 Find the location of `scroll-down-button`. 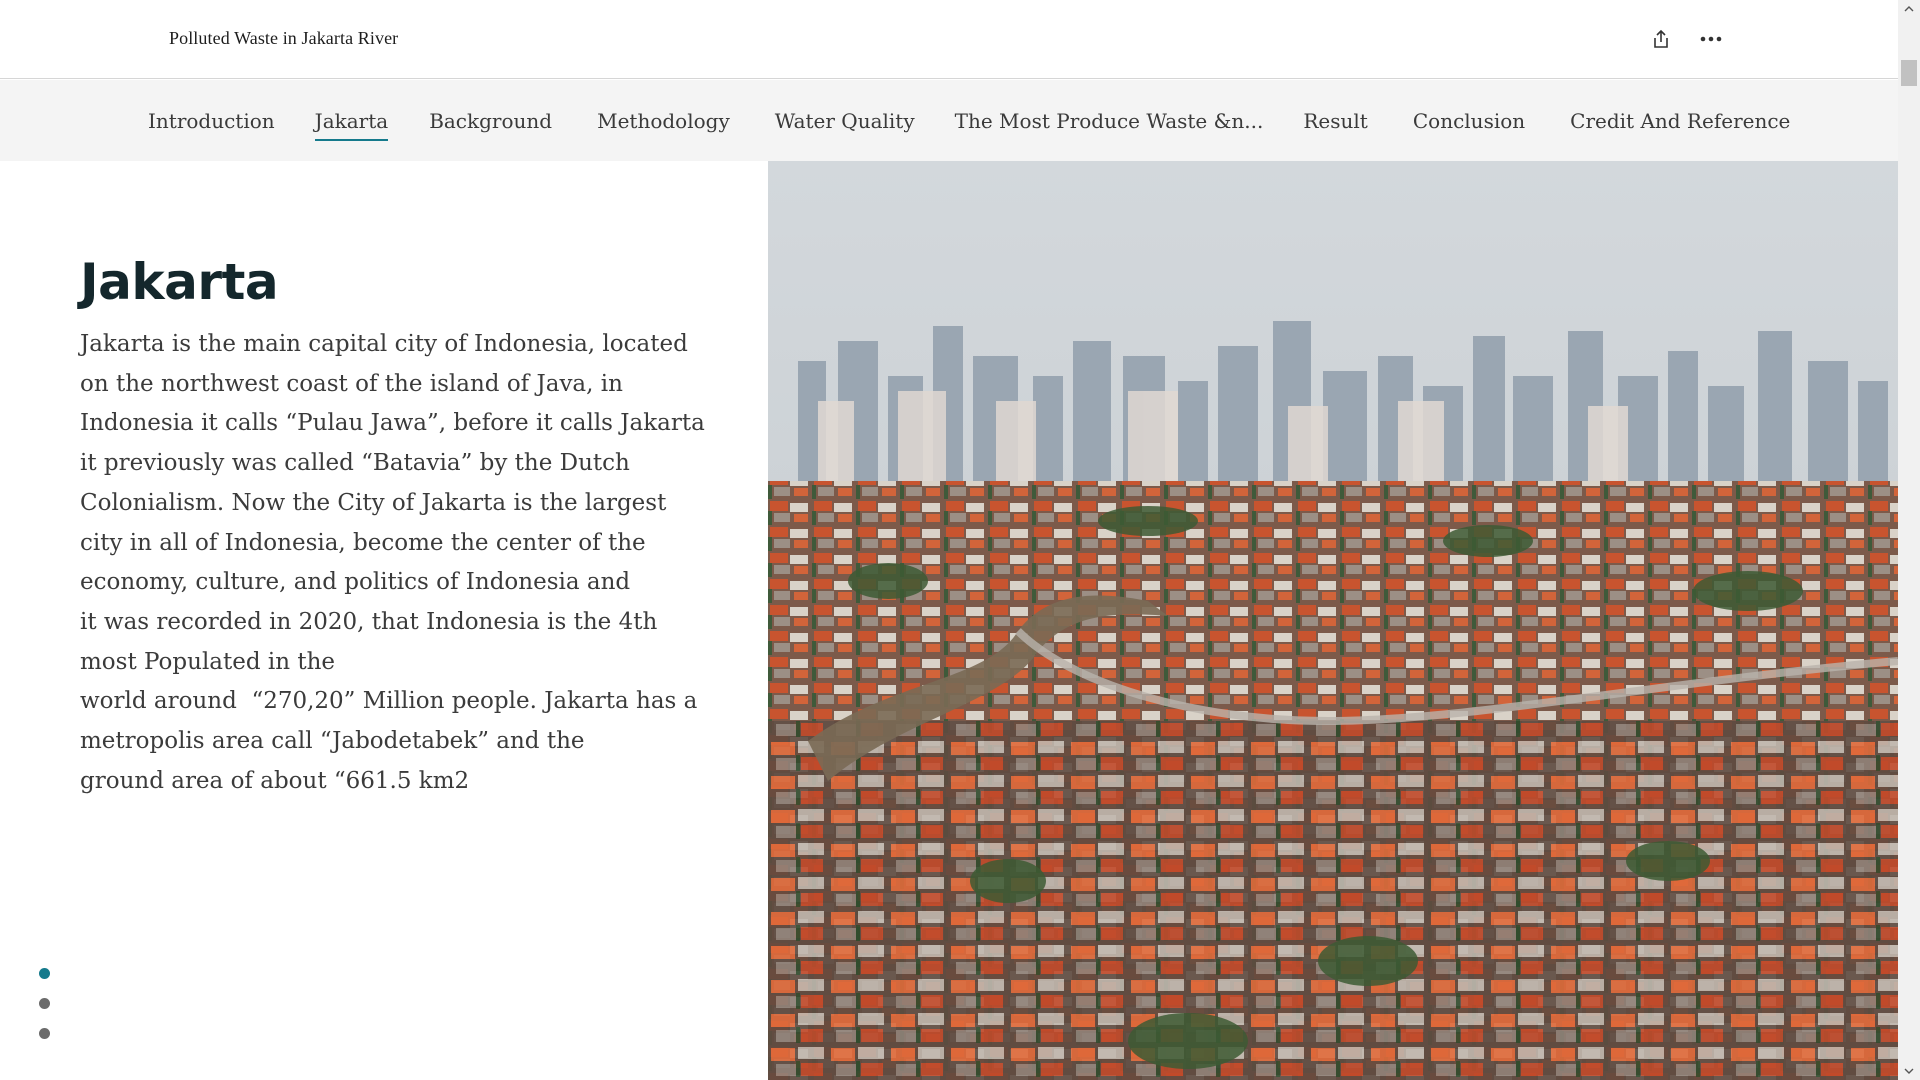

scroll-down-button is located at coordinates (1909, 1071).